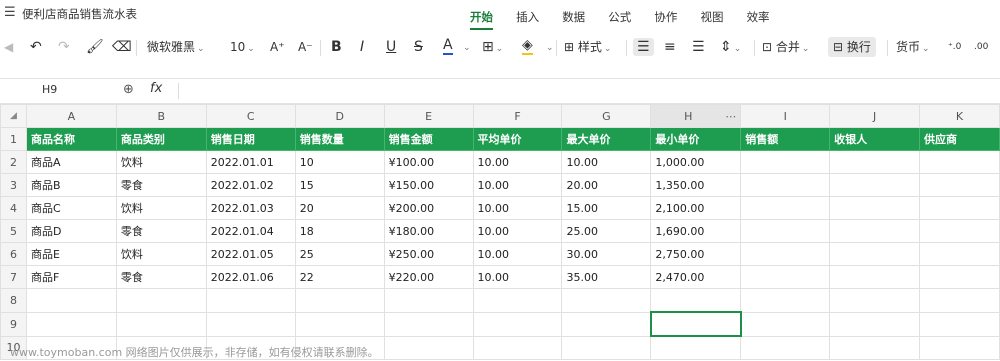 The height and width of the screenshot is (361, 1000). I want to click on row-header: 8, so click(13, 300).